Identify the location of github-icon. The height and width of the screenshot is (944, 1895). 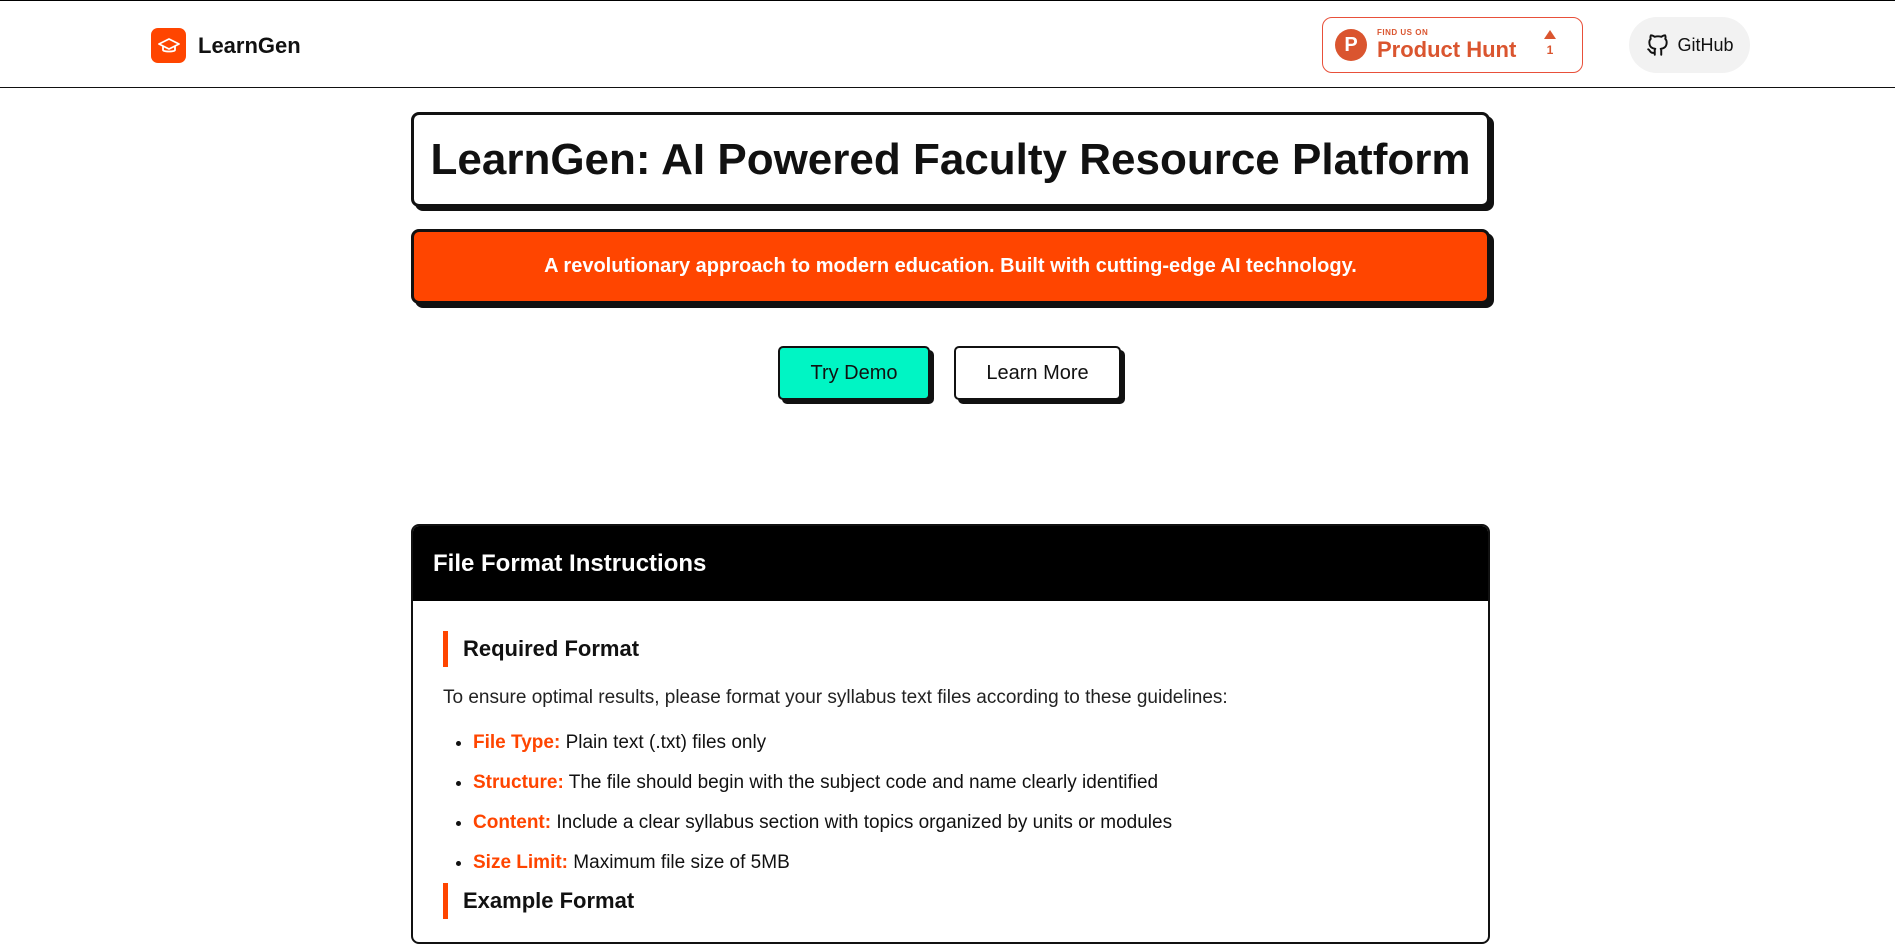
(1658, 45).